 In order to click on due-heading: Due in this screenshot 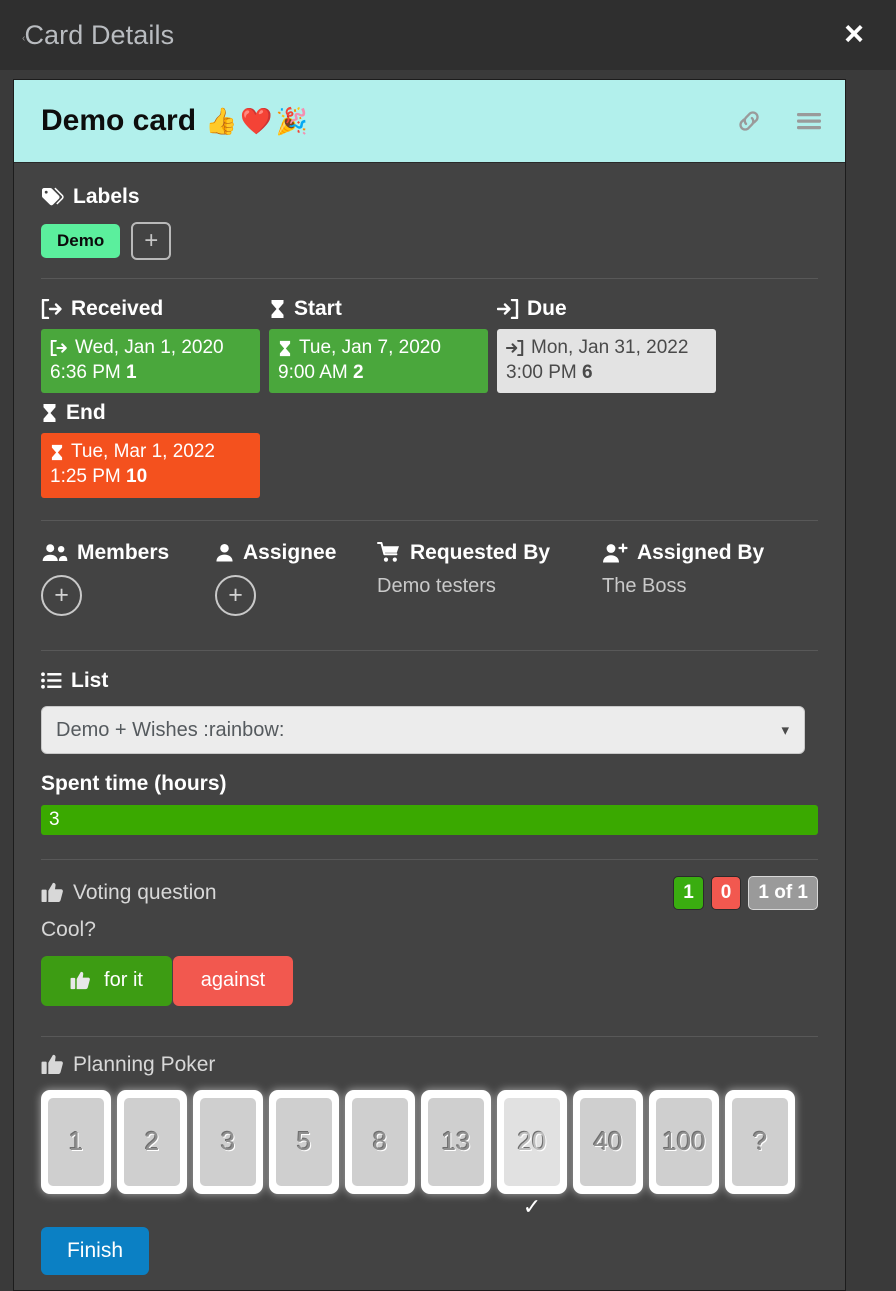, I will do `click(611, 309)`.